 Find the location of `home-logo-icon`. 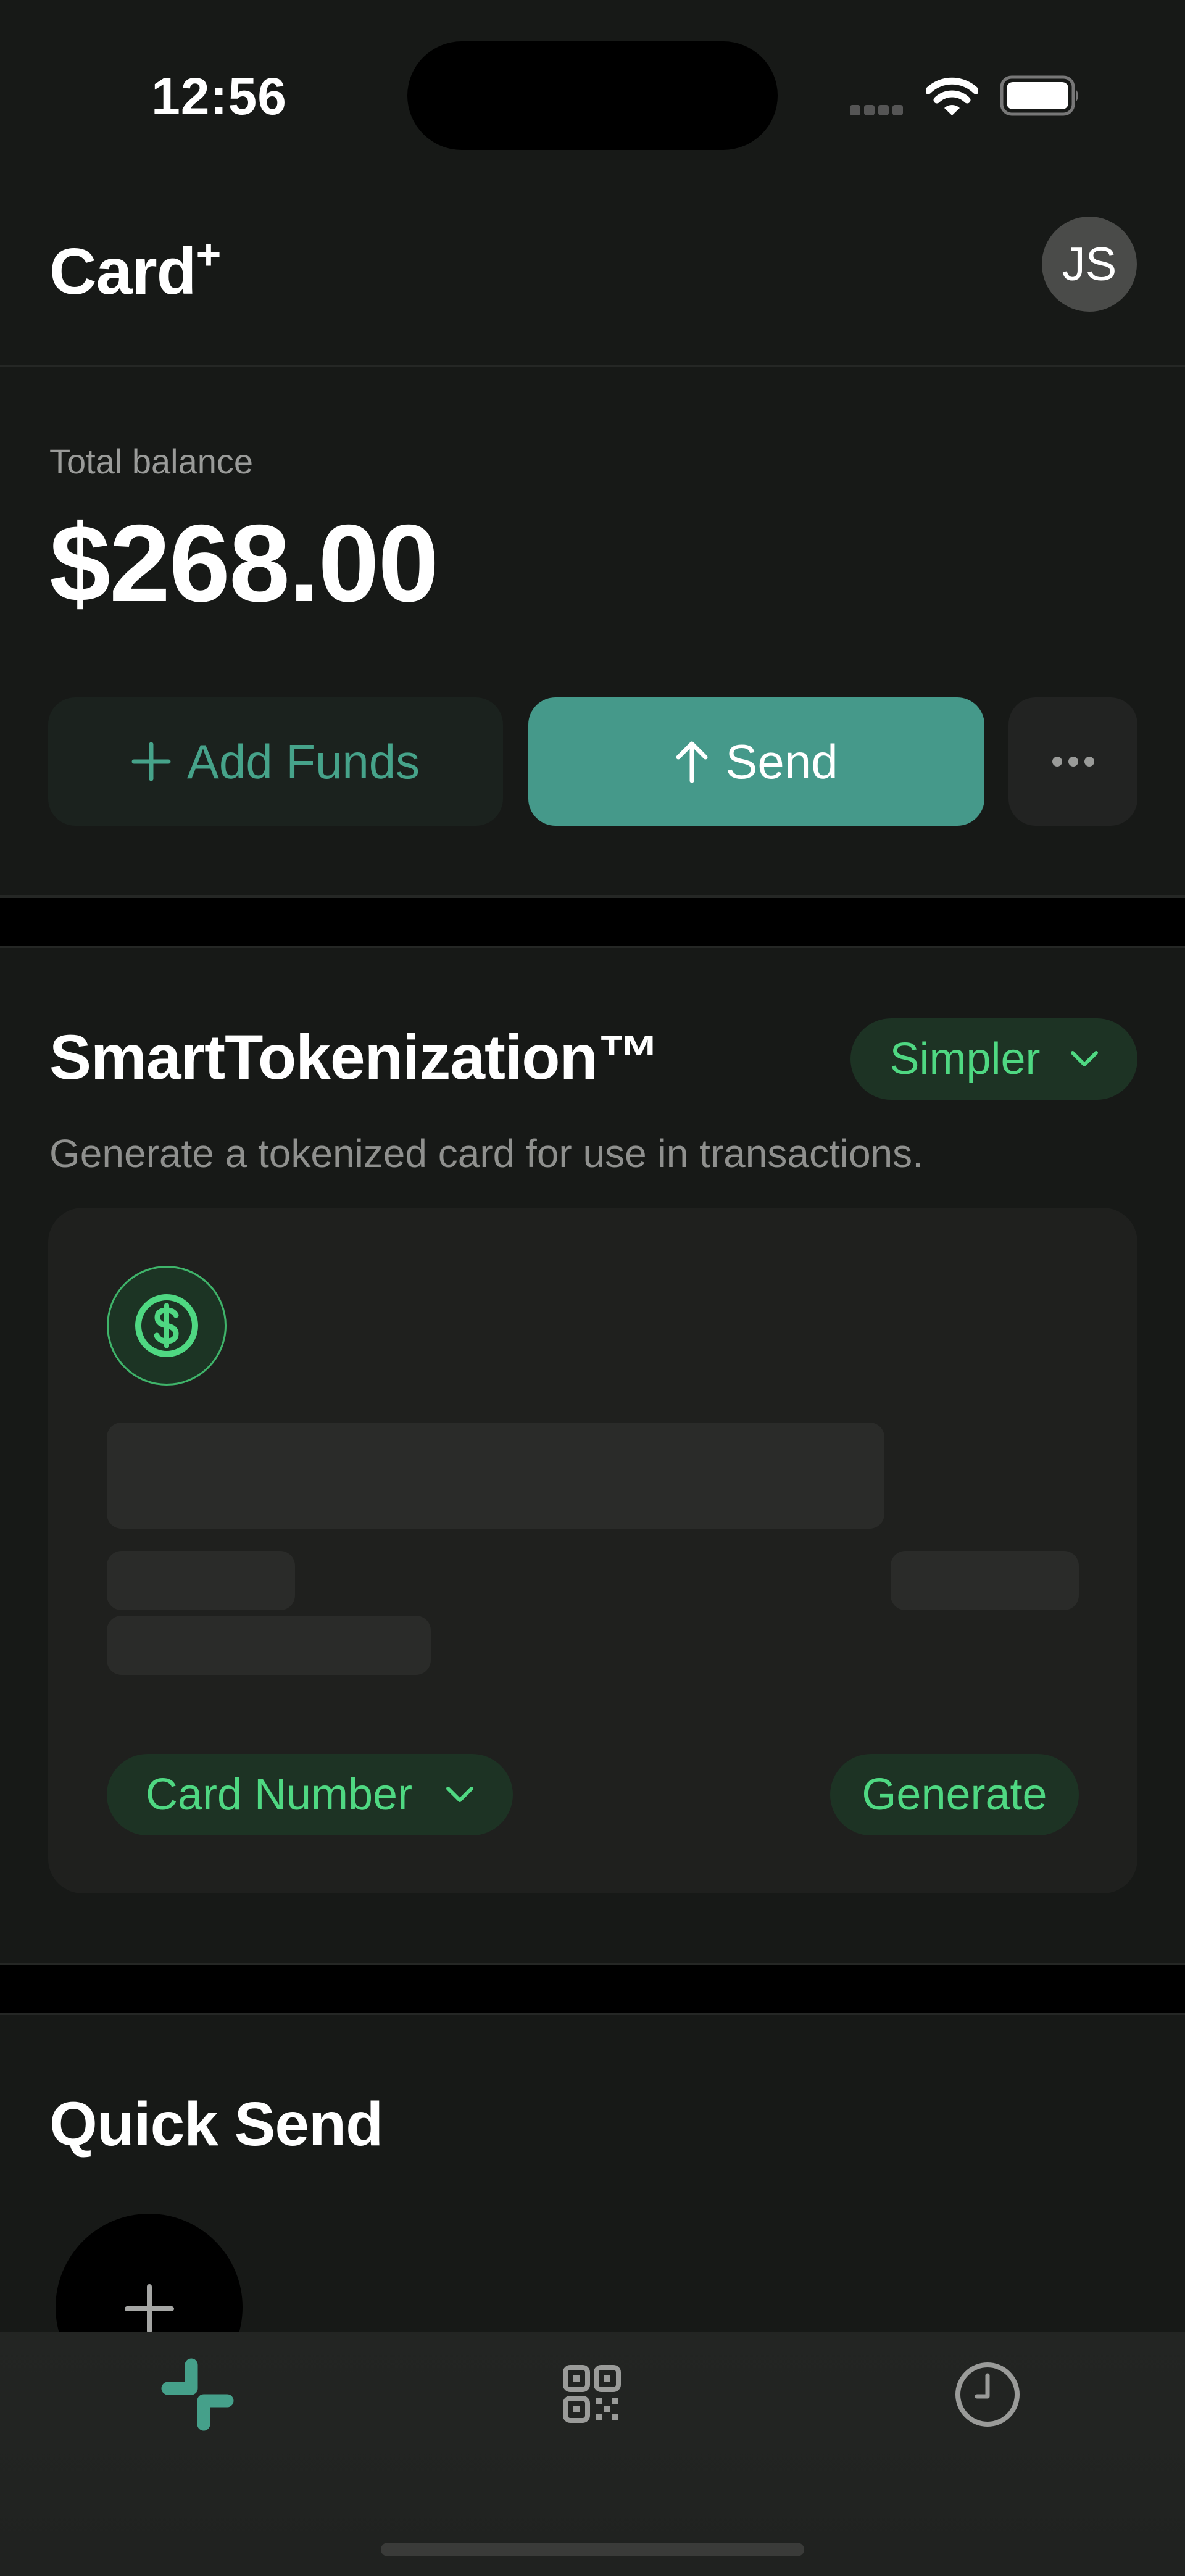

home-logo-icon is located at coordinates (197, 2394).